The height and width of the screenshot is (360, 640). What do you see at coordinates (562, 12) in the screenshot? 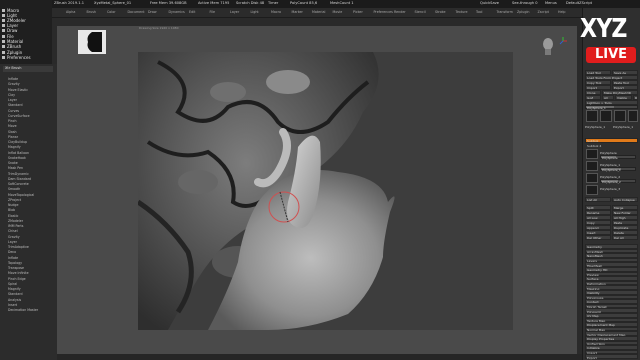
I see `menu-bar-item: Help` at bounding box center [562, 12].